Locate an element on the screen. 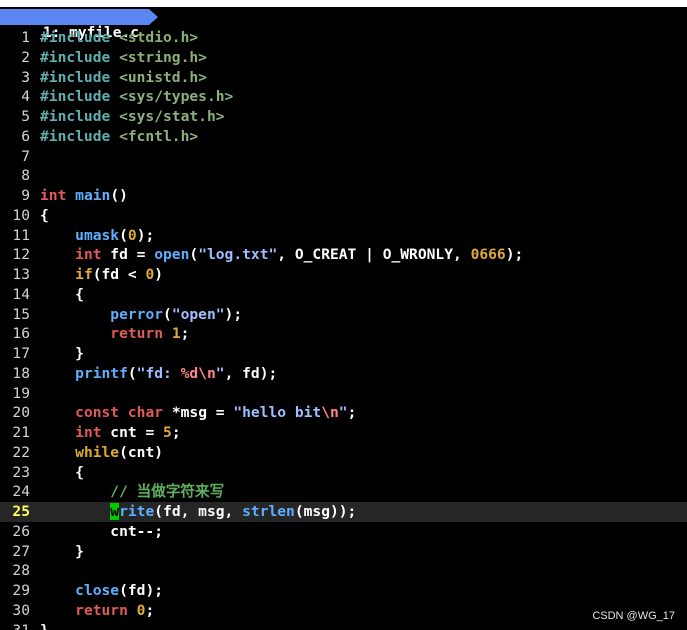 The image size is (687, 630). code-line: 7 is located at coordinates (343, 157).